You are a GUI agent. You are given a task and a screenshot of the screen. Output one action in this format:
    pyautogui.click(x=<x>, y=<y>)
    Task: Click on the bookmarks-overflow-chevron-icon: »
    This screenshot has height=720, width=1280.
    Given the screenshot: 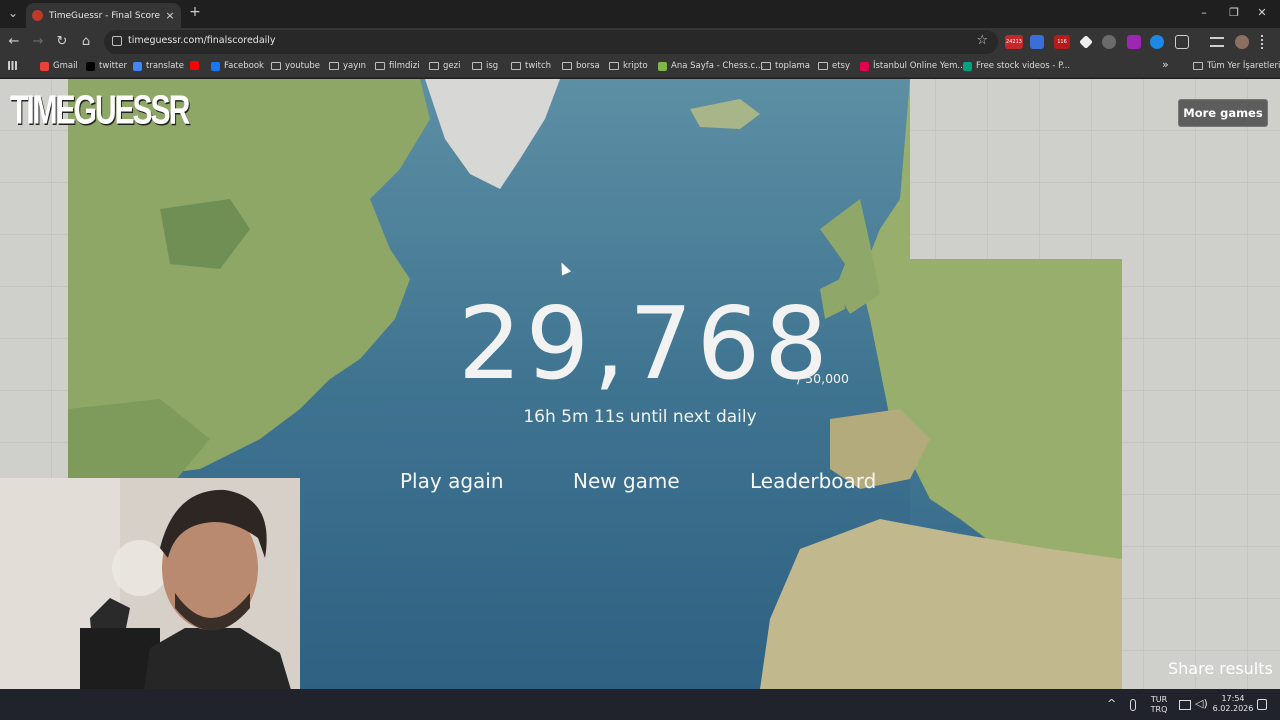 What is the action you would take?
    pyautogui.click(x=1165, y=64)
    